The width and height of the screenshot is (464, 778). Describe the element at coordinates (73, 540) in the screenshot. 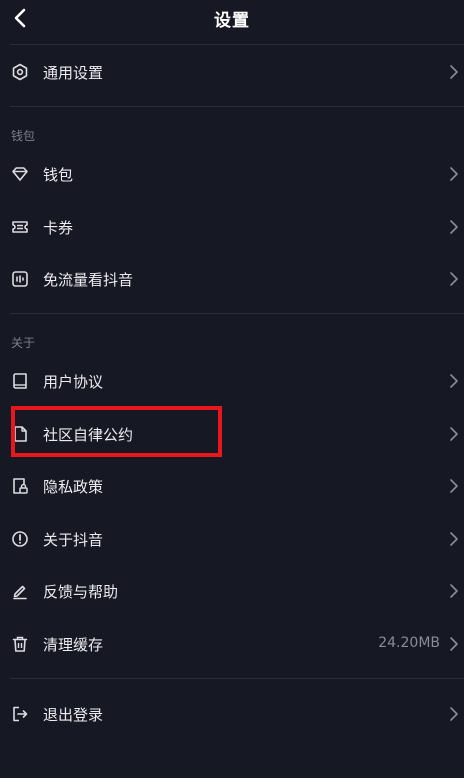

I see `about-douyin-label: 关于抖音` at that location.